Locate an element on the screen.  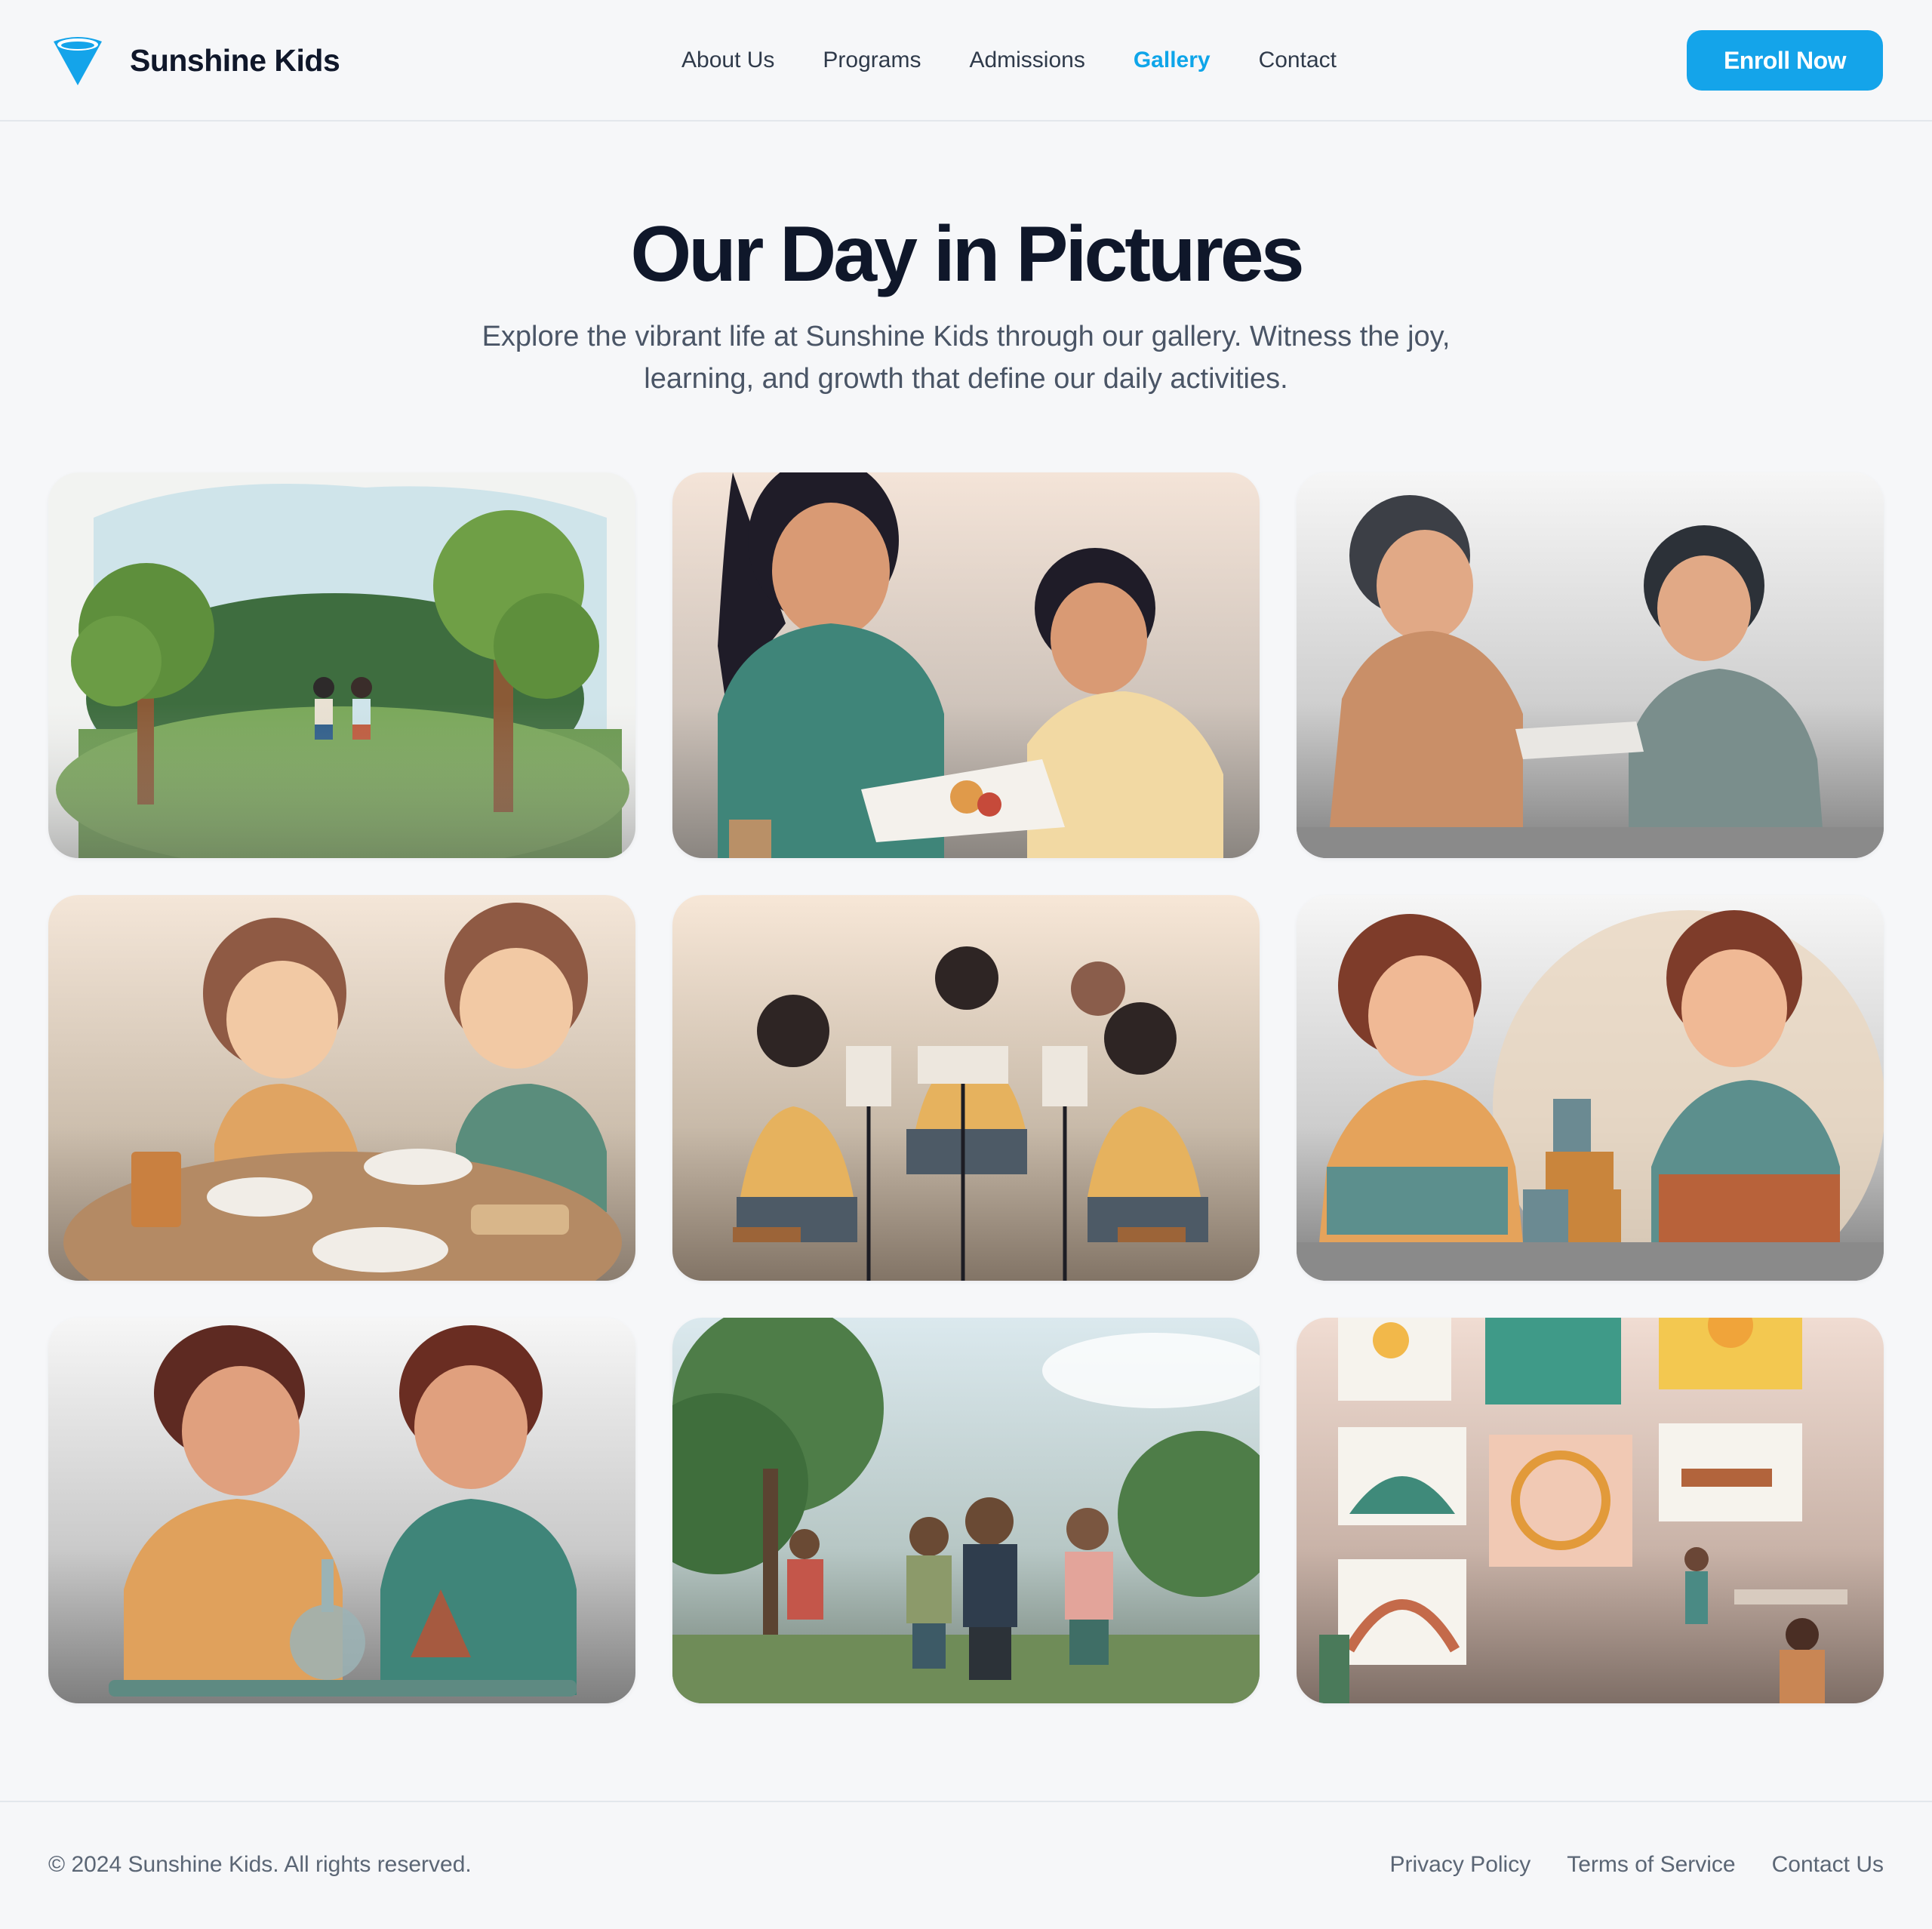
gallery-image-music is located at coordinates (966, 1088).